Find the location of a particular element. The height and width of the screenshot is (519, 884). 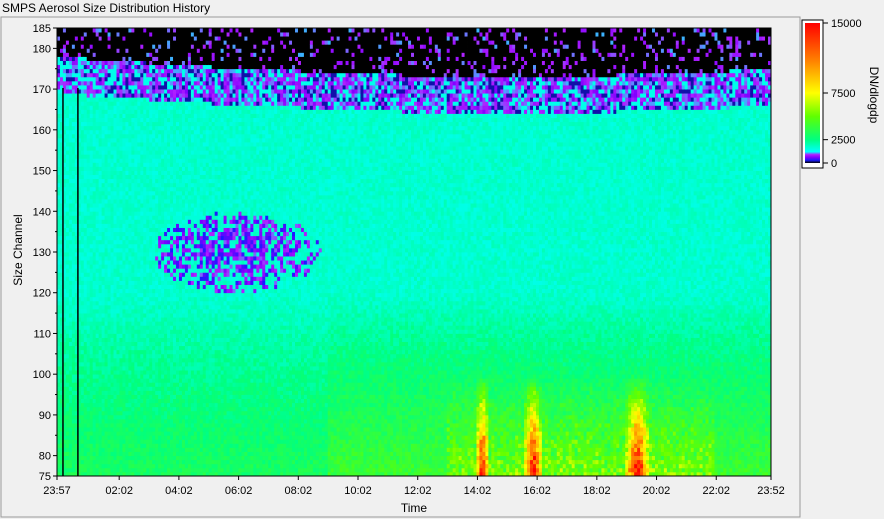

y-tick-label: 80 is located at coordinates (45, 457).